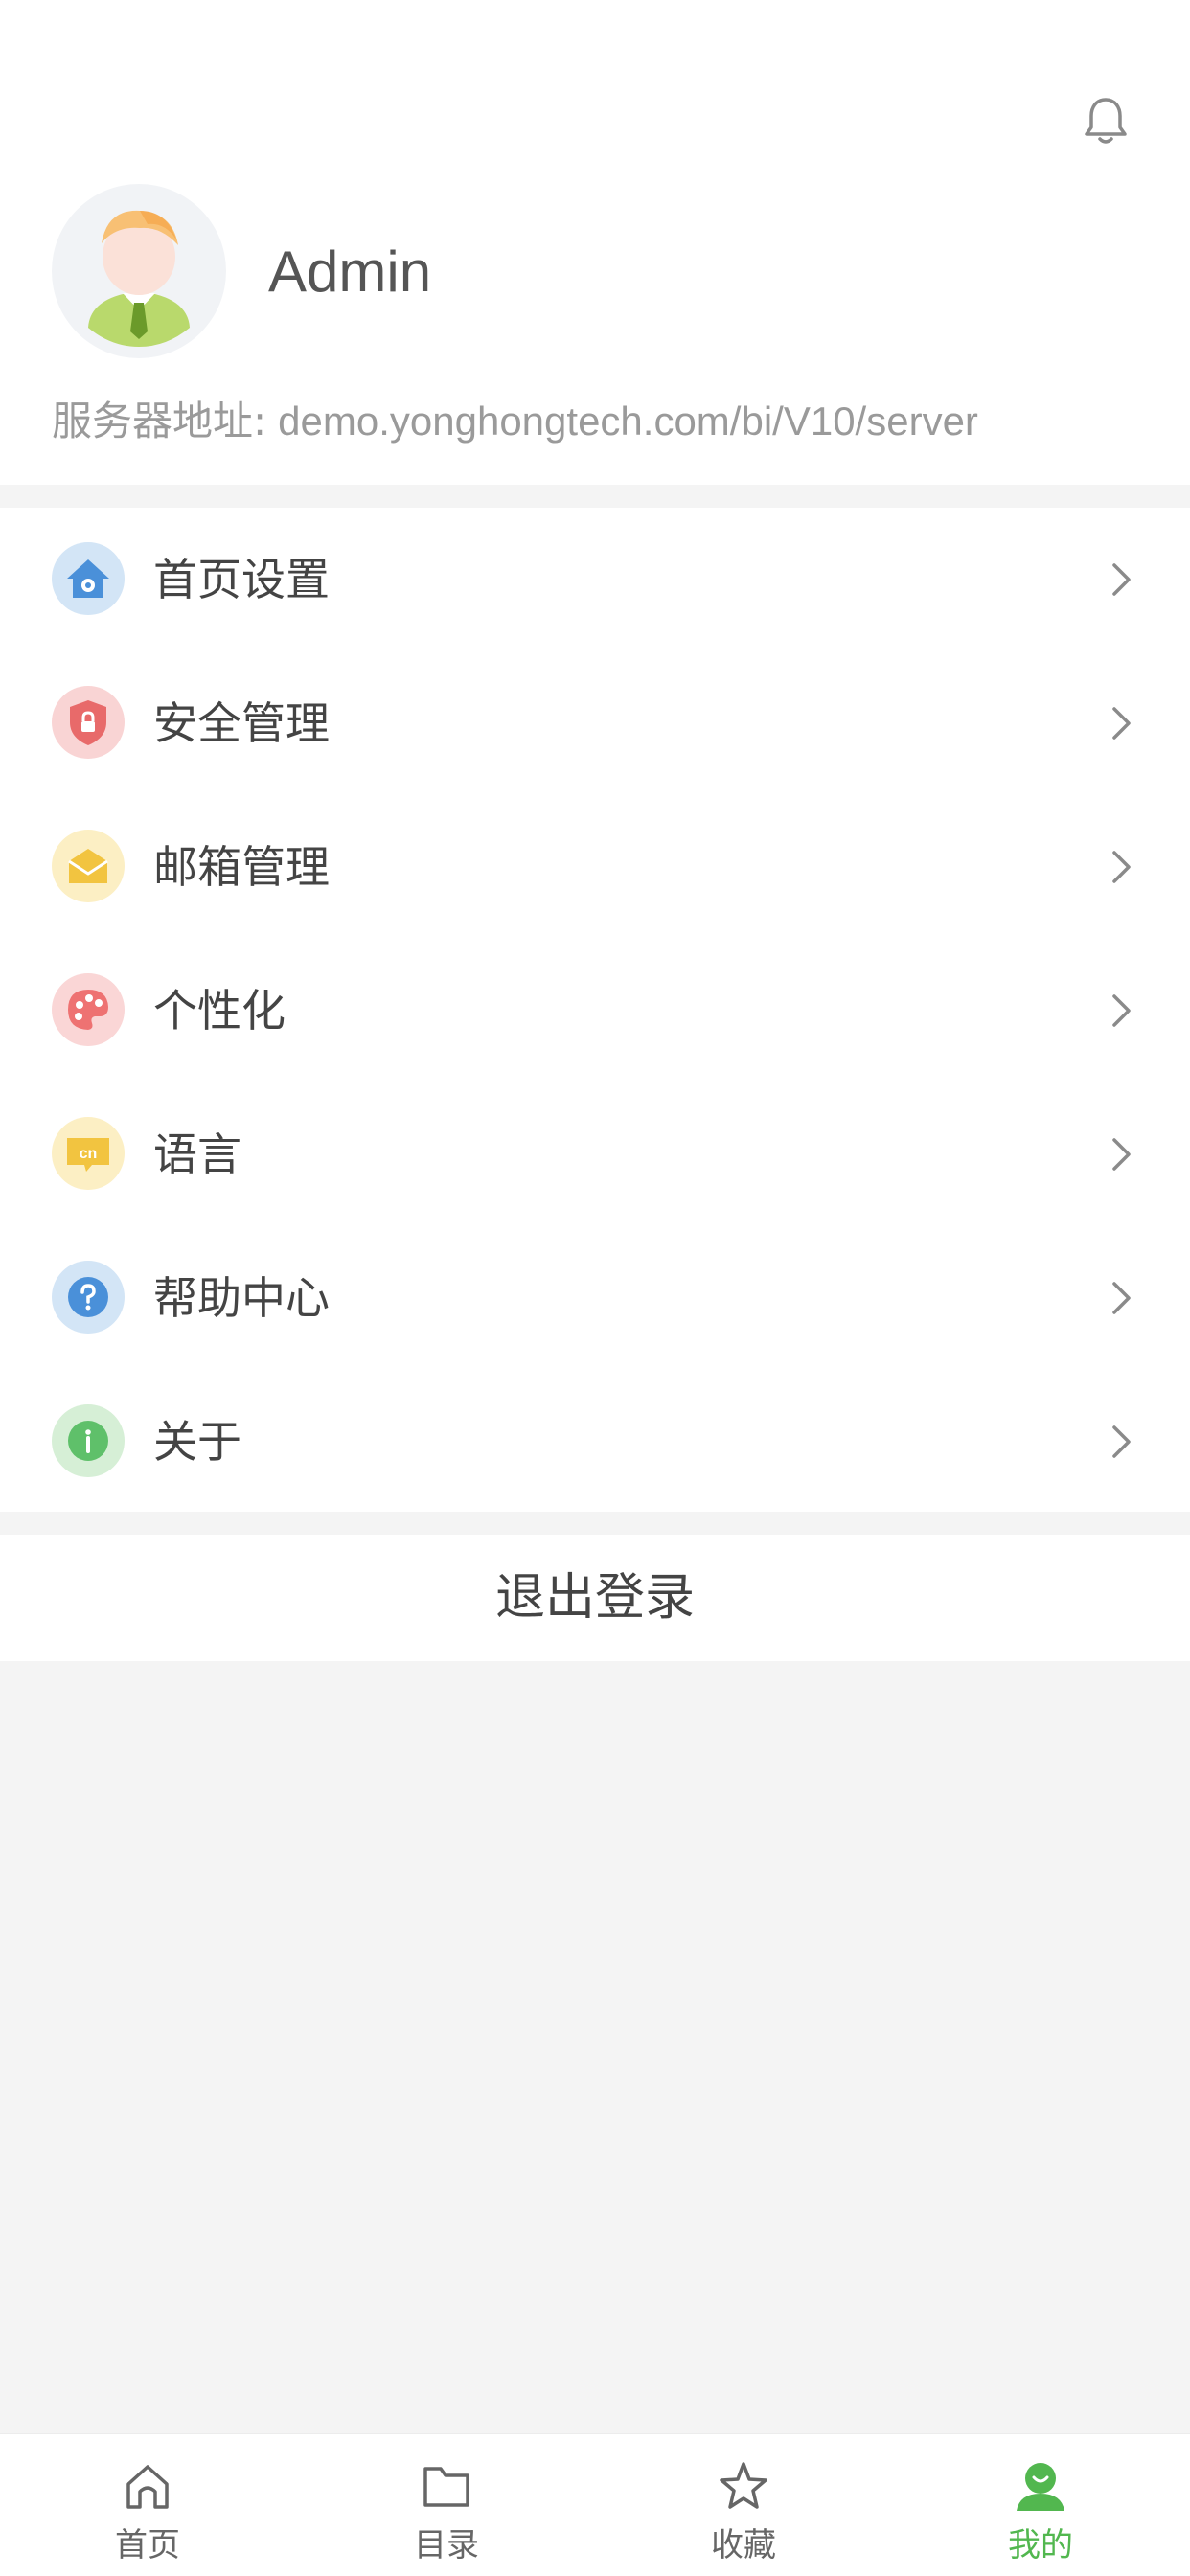 This screenshot has width=1190, height=2576. I want to click on menu-item-label: 帮助中心, so click(242, 1298).